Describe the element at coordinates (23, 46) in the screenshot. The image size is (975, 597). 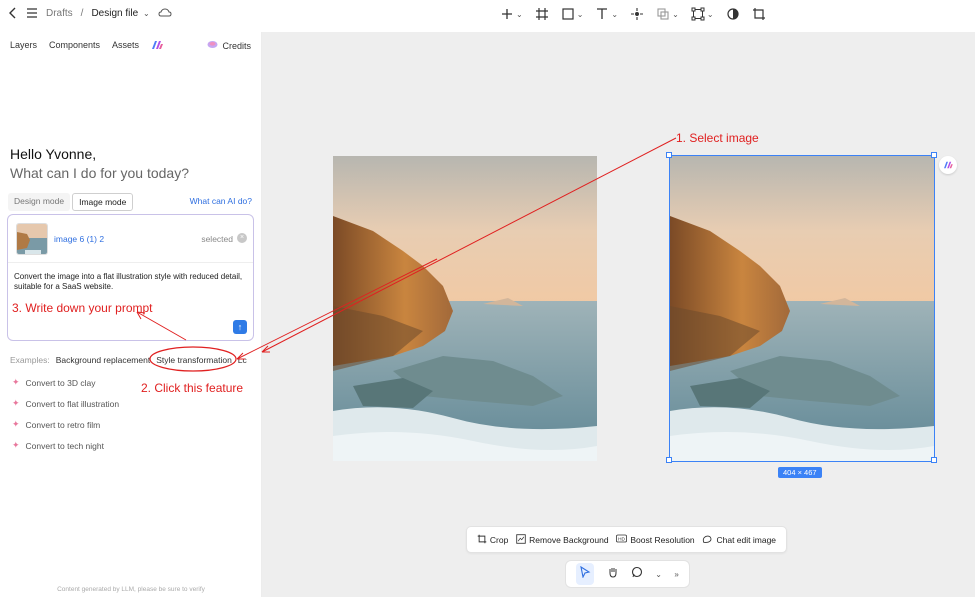
I see `tab-layers: Layers` at that location.